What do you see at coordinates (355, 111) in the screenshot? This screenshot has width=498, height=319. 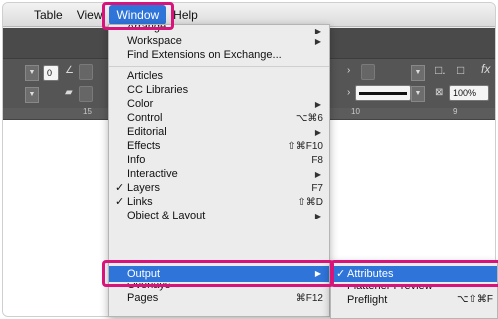 I see `ruler-label: 10` at bounding box center [355, 111].